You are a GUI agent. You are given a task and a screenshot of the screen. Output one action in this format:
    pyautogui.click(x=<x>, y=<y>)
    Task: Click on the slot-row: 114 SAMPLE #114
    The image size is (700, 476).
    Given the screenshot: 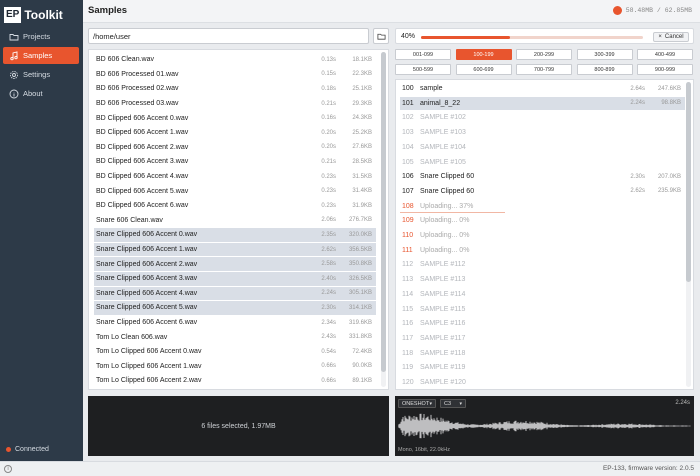 What is the action you would take?
    pyautogui.click(x=542, y=294)
    